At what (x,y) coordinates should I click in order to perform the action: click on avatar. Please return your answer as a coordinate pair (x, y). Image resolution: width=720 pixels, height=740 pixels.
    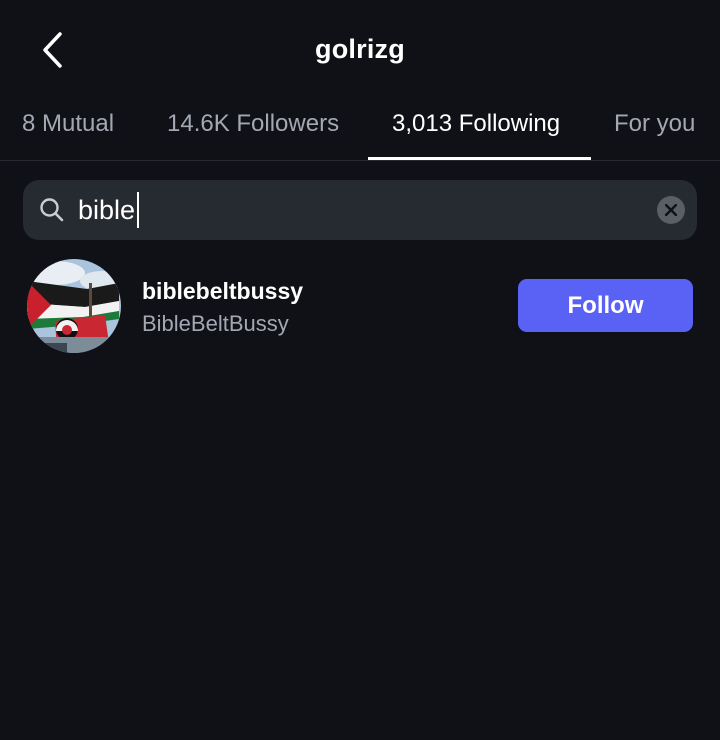
    Looking at the image, I should click on (74, 306).